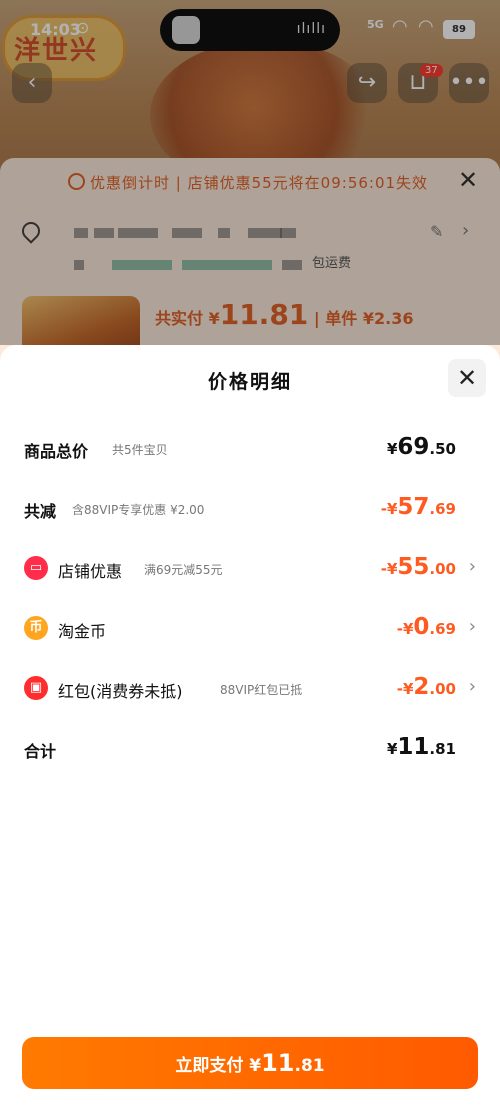  I want to click on row-amount: ¥69.50, so click(421, 447).